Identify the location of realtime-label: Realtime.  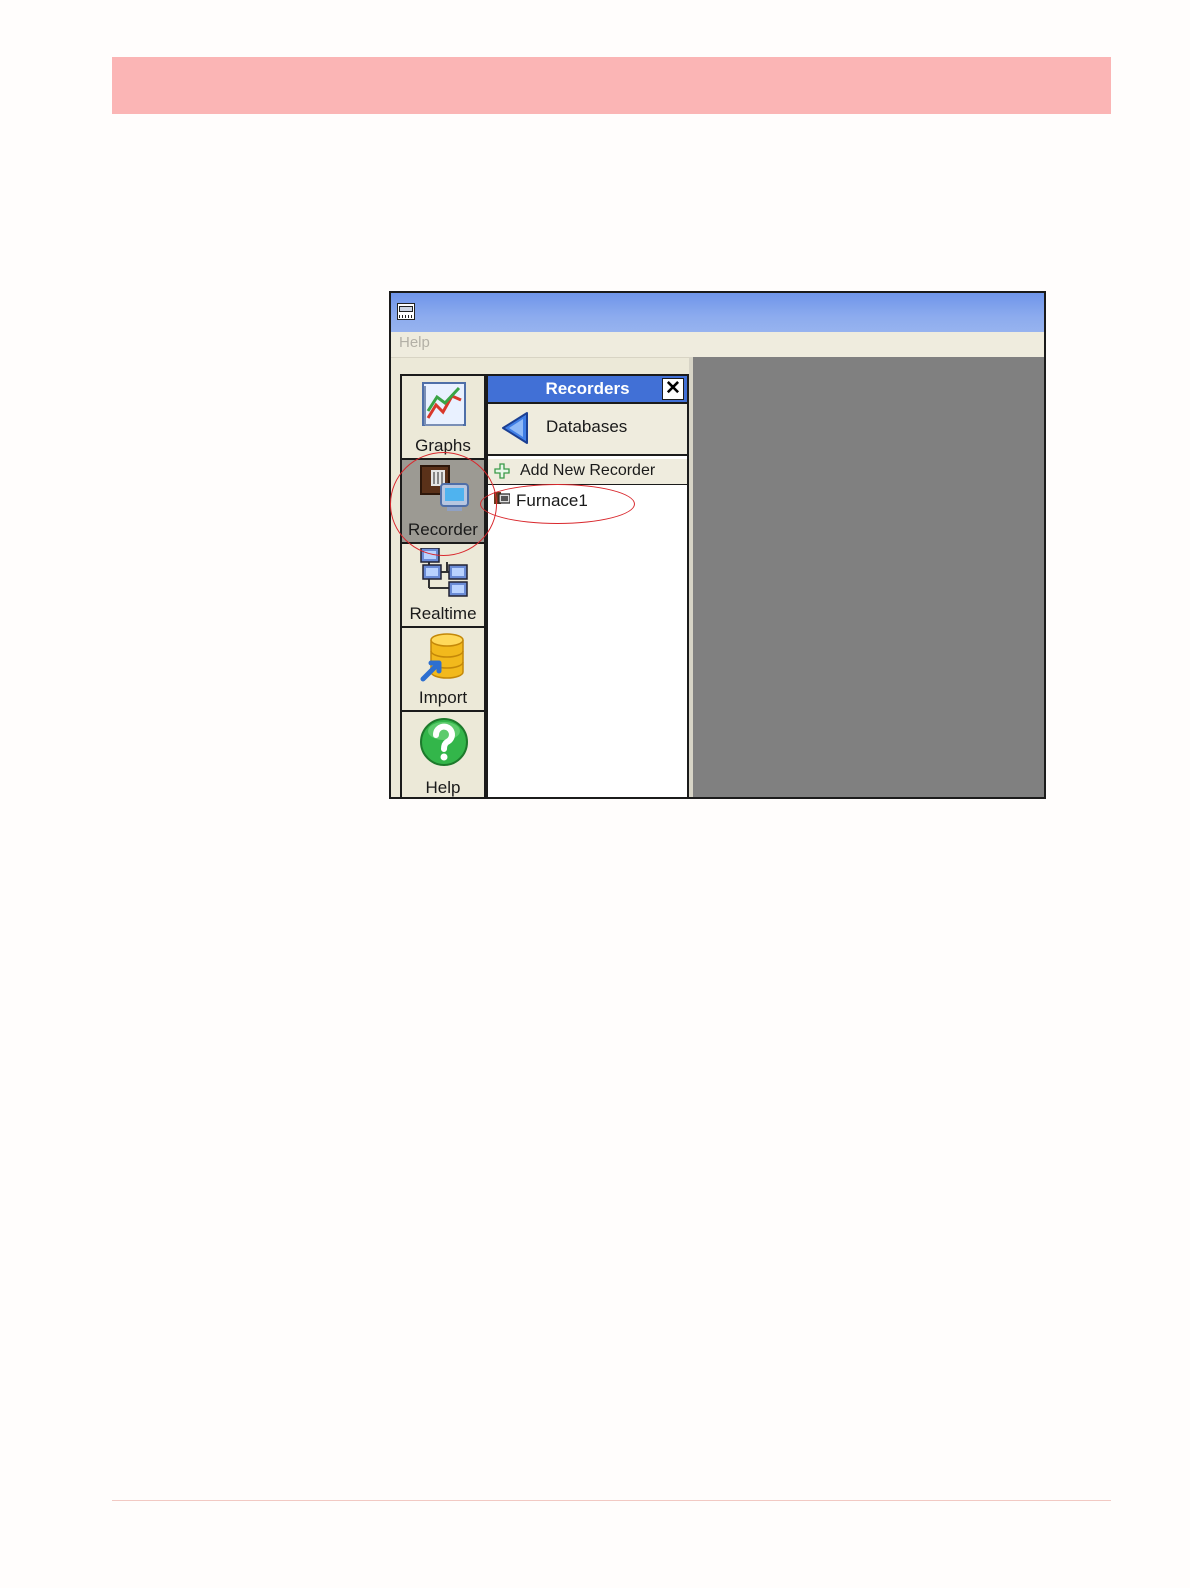
(443, 613).